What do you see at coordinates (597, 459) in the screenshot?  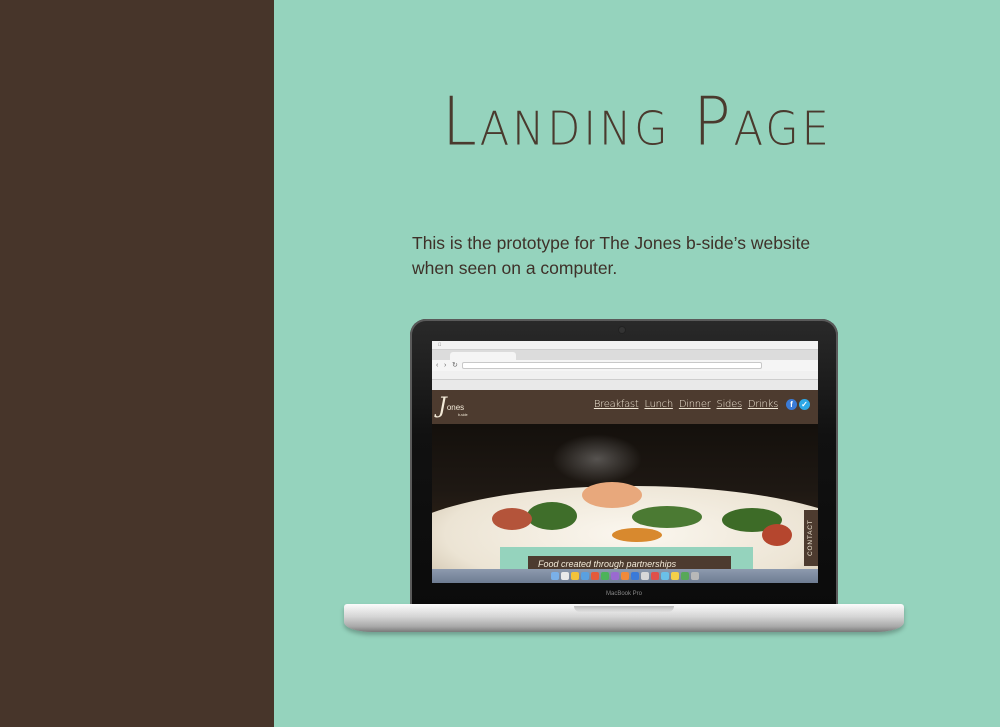 I see `steam-graphic` at bounding box center [597, 459].